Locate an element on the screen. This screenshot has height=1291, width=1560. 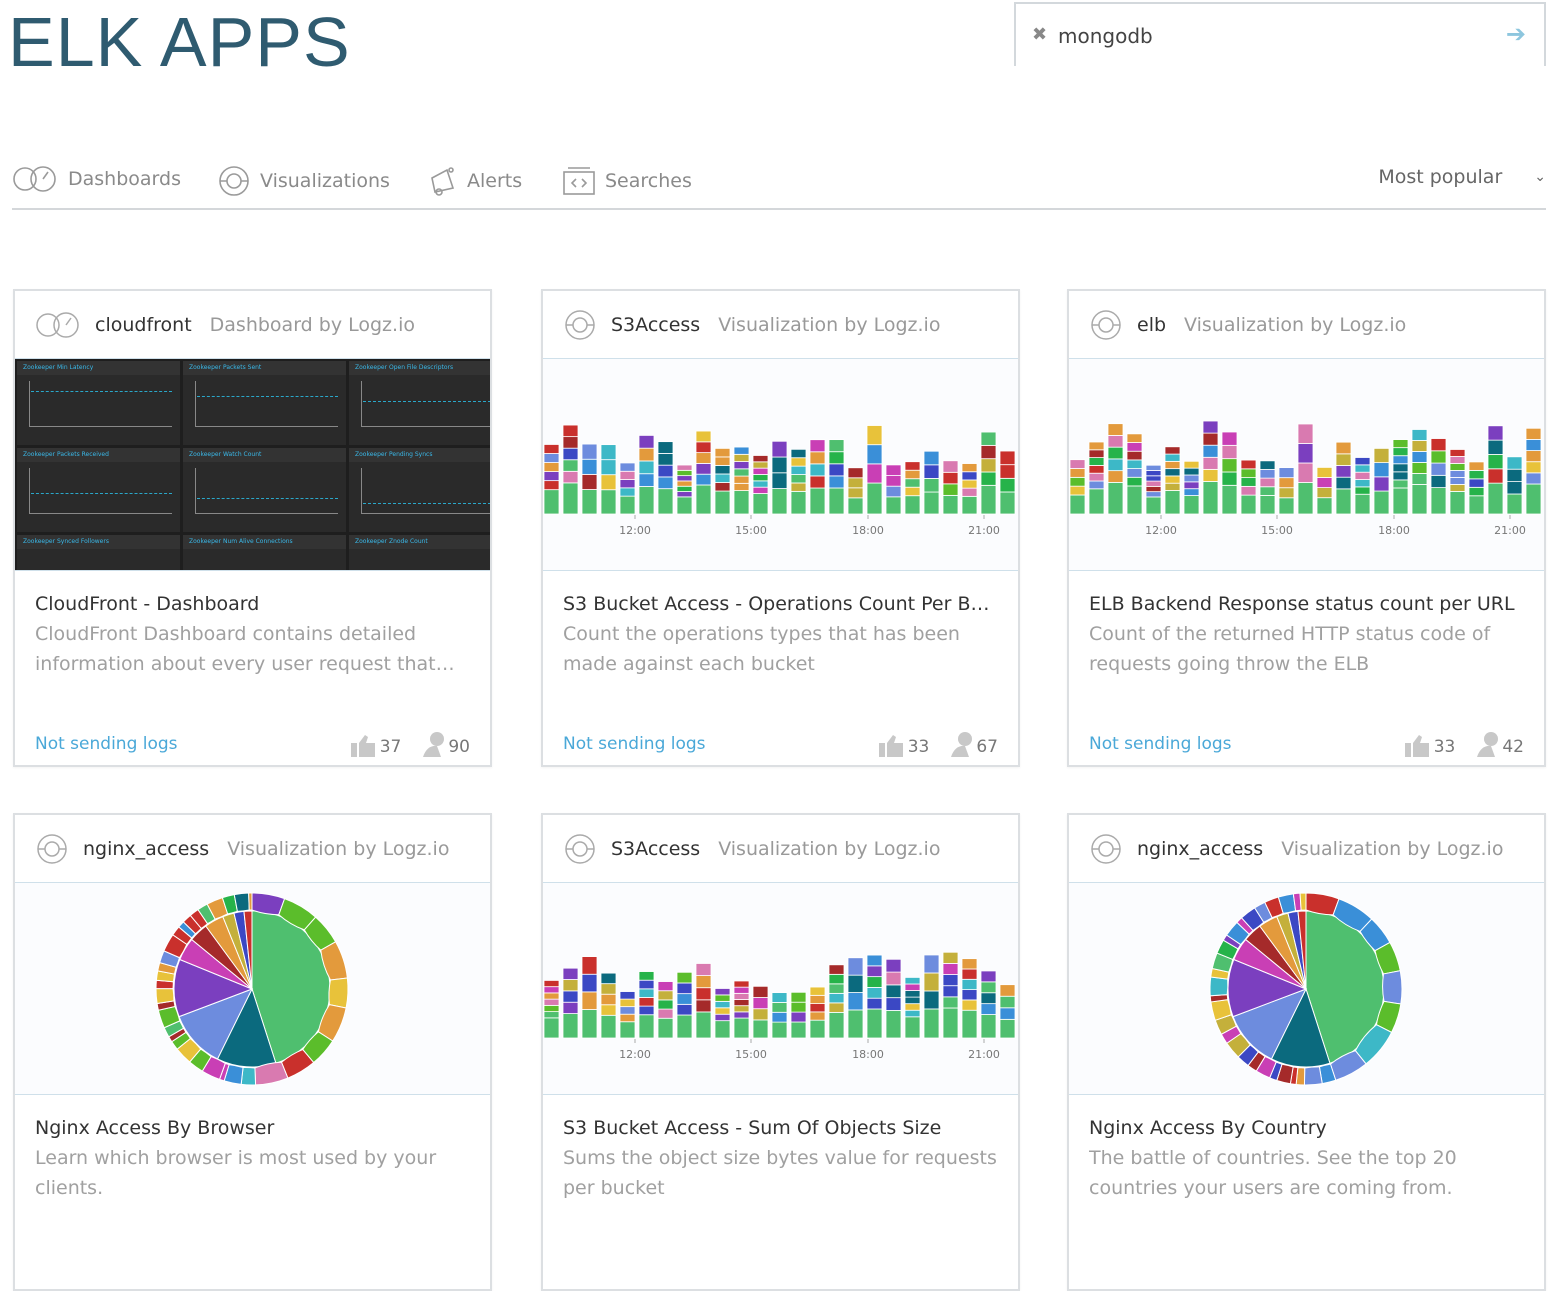
tab-visualizations: Visualizations is located at coordinates (304, 181).